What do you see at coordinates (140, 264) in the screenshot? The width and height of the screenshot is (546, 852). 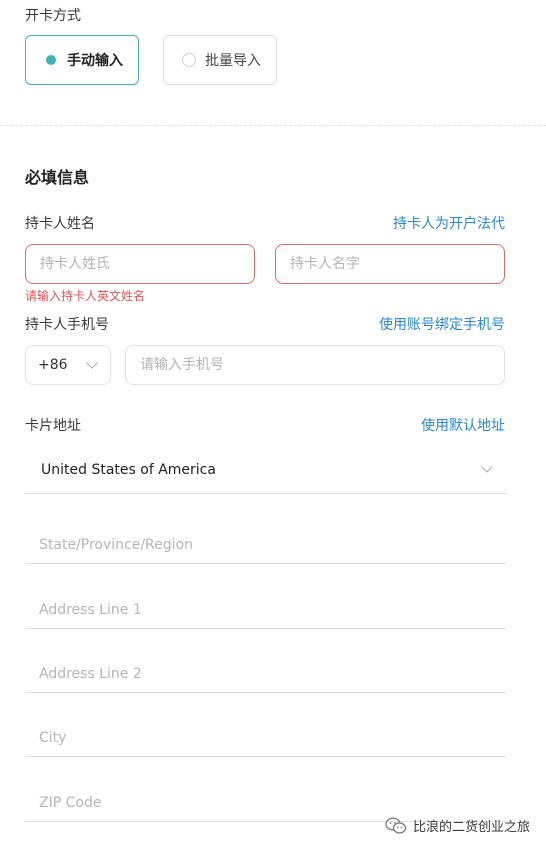 I see `last-name-input` at bounding box center [140, 264].